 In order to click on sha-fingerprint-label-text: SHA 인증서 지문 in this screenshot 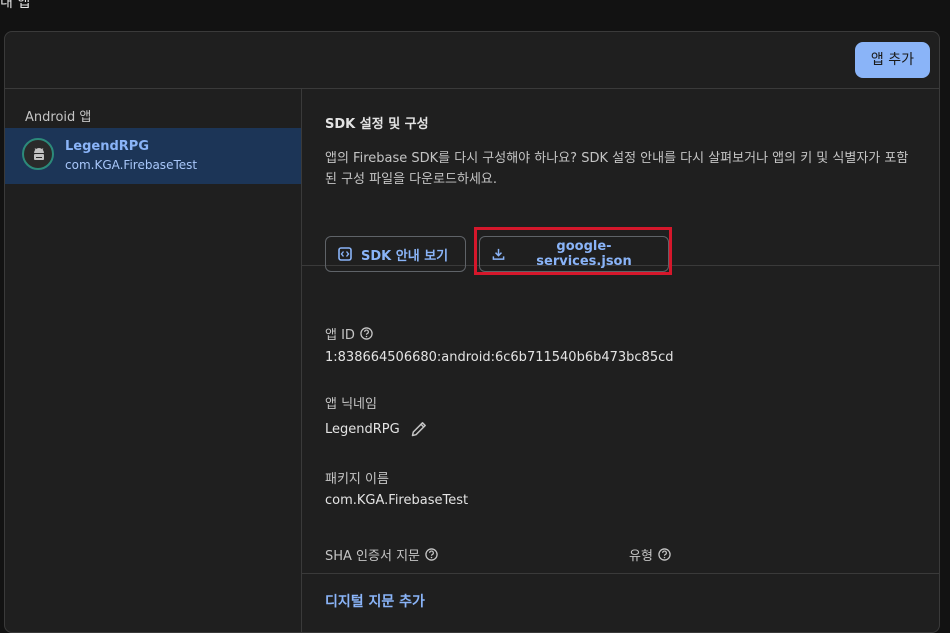, I will do `click(372, 556)`.